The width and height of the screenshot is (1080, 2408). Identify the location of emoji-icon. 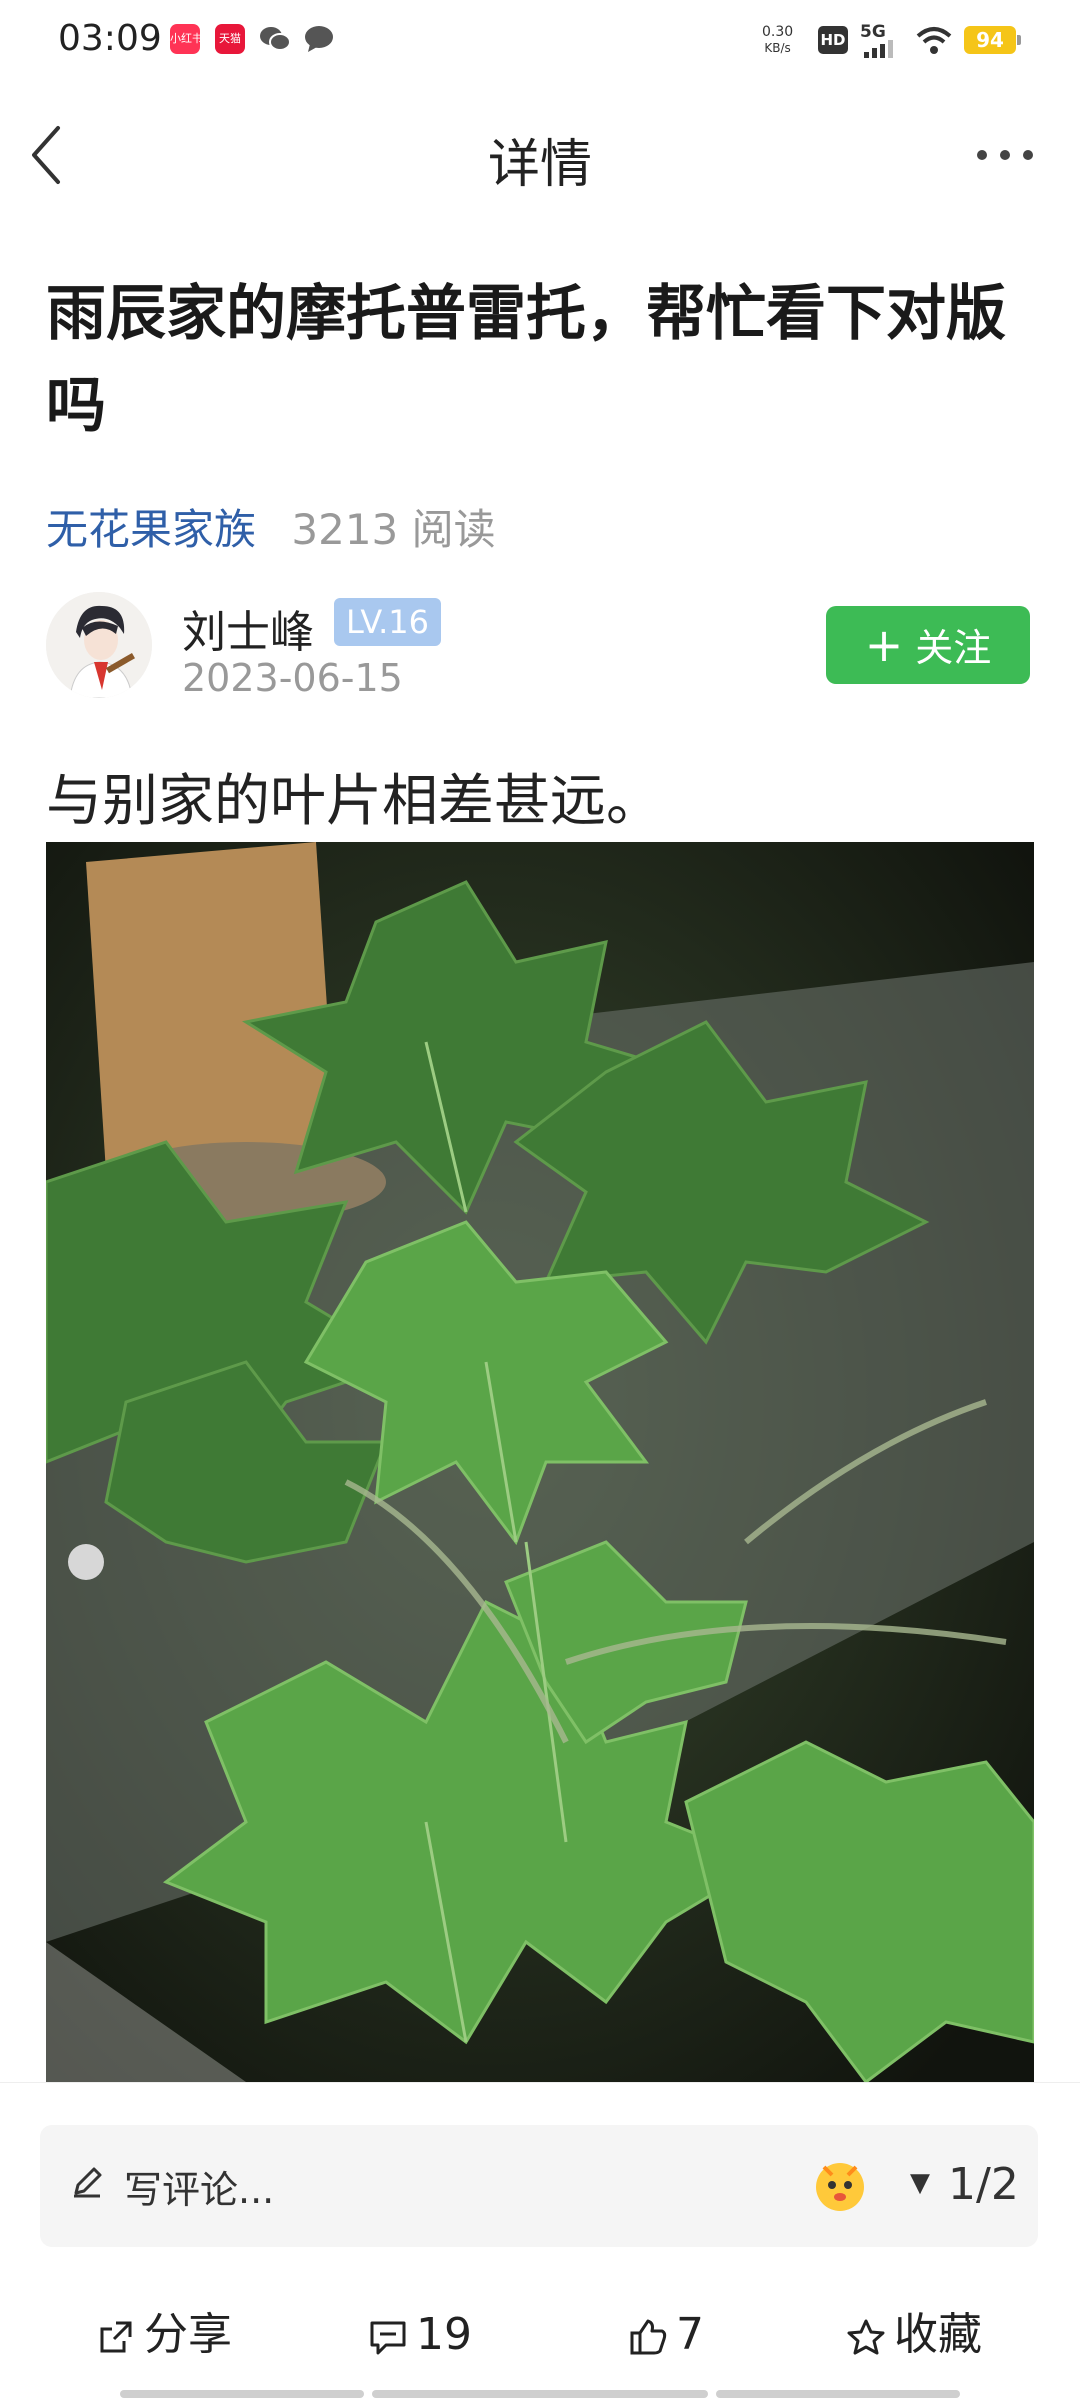
(840, 2185).